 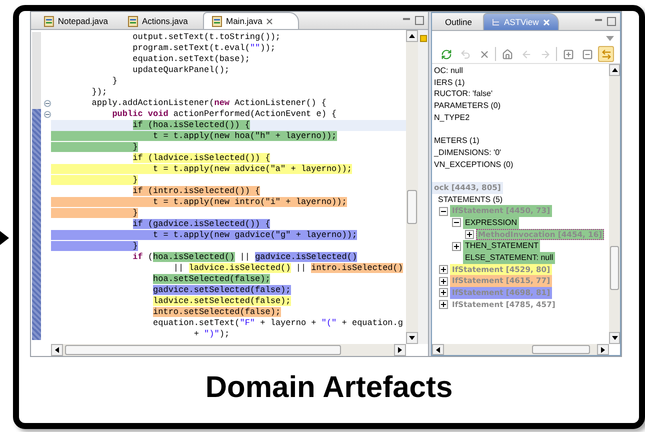 What do you see at coordinates (245, 257) in the screenshot?
I see `code-line: if (hoa.isSelected() || gadvice.isSelected()` at bounding box center [245, 257].